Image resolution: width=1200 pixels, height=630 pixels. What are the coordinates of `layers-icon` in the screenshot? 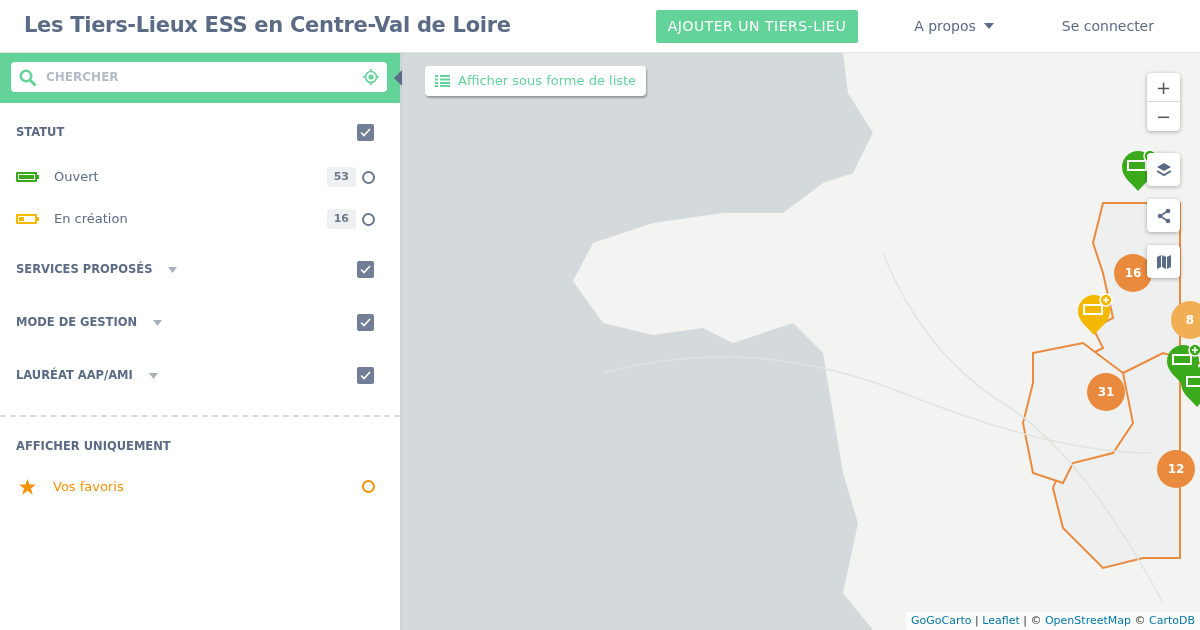 It's located at (1163, 169).